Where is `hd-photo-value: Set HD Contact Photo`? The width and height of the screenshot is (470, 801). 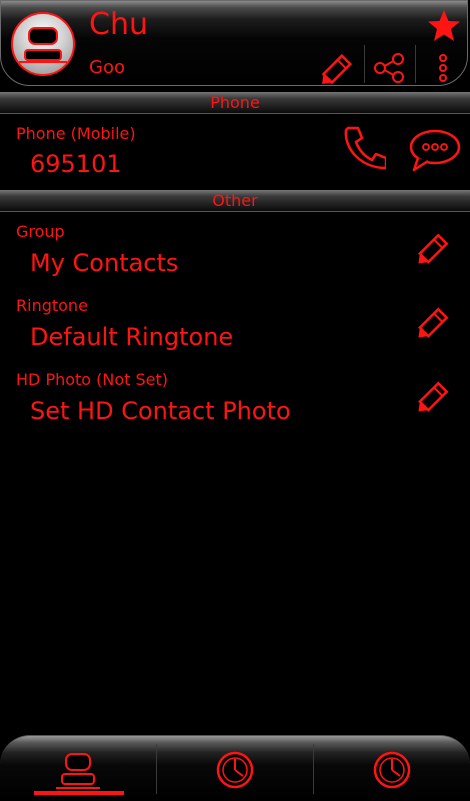
hd-photo-value: Set HD Contact Photo is located at coordinates (160, 411).